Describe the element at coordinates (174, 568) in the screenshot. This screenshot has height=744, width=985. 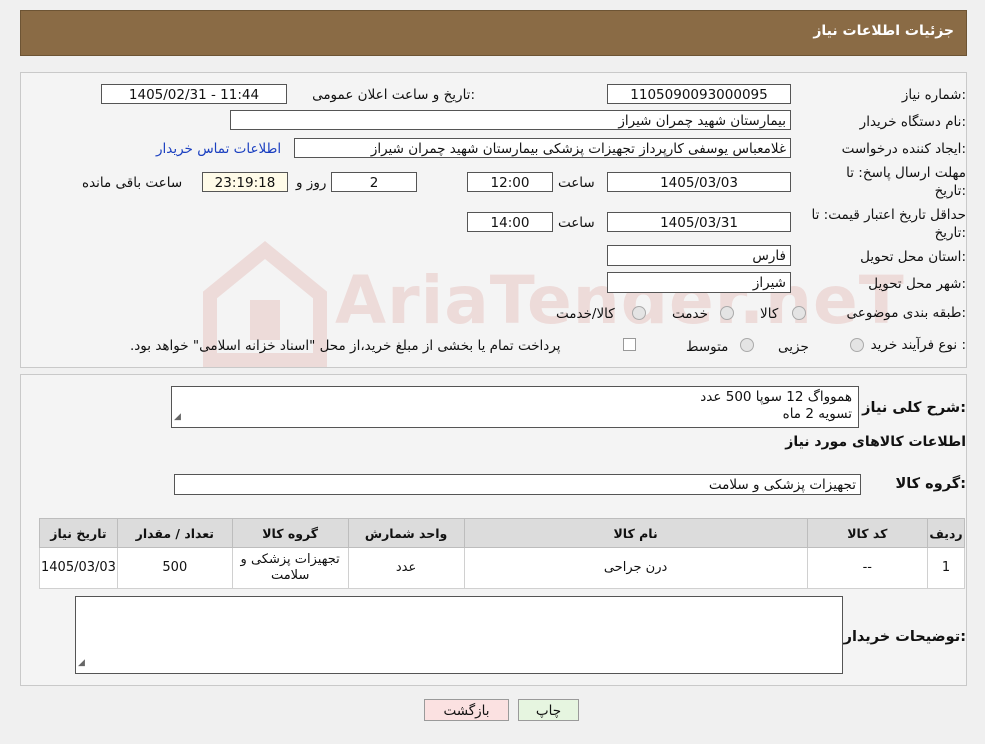
I see `cell-quantity: 500` at that location.